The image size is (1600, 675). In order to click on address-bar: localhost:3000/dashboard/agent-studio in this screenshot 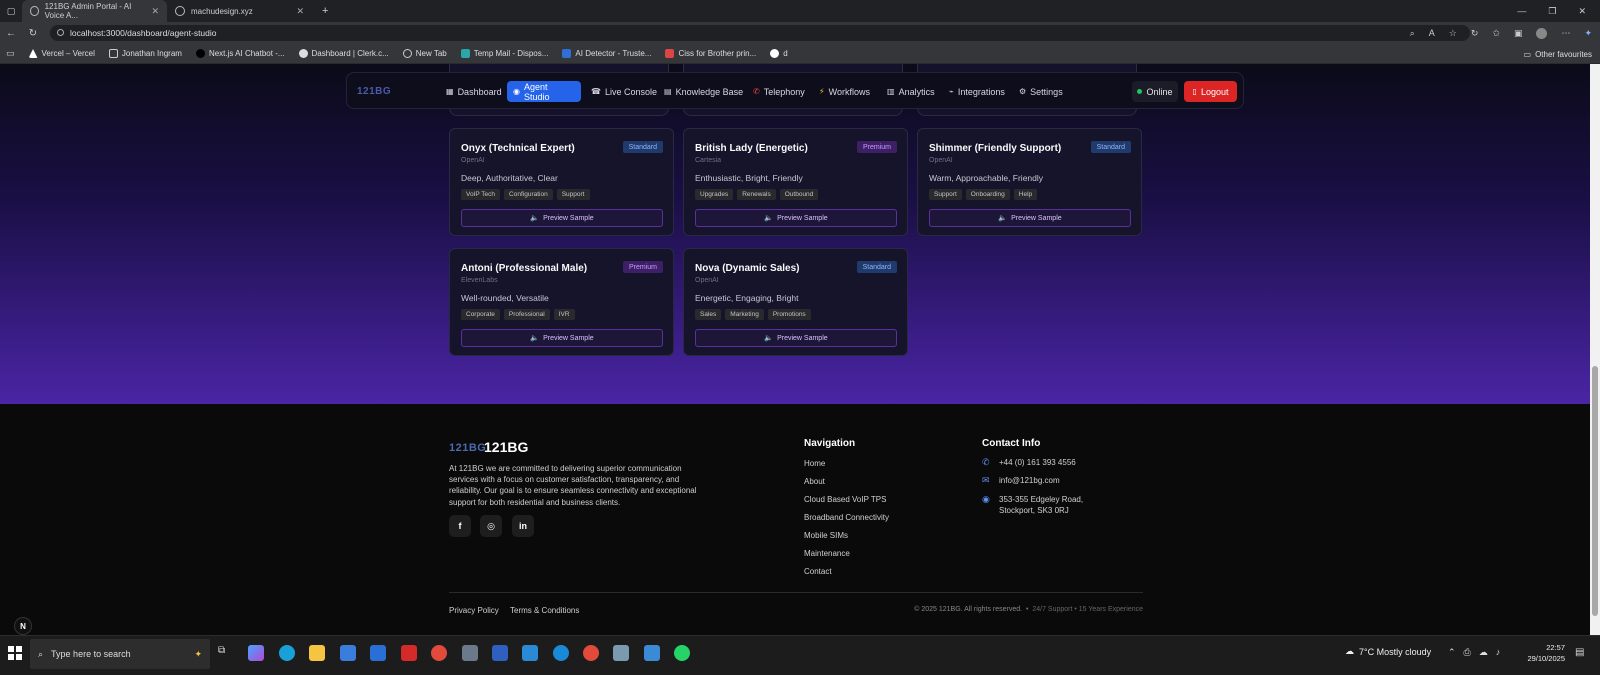, I will do `click(760, 33)`.